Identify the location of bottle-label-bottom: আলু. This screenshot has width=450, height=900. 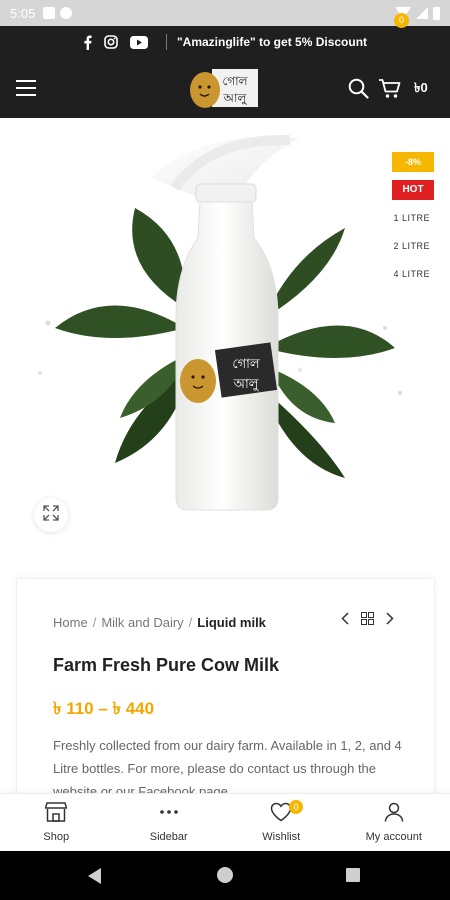
(246, 384).